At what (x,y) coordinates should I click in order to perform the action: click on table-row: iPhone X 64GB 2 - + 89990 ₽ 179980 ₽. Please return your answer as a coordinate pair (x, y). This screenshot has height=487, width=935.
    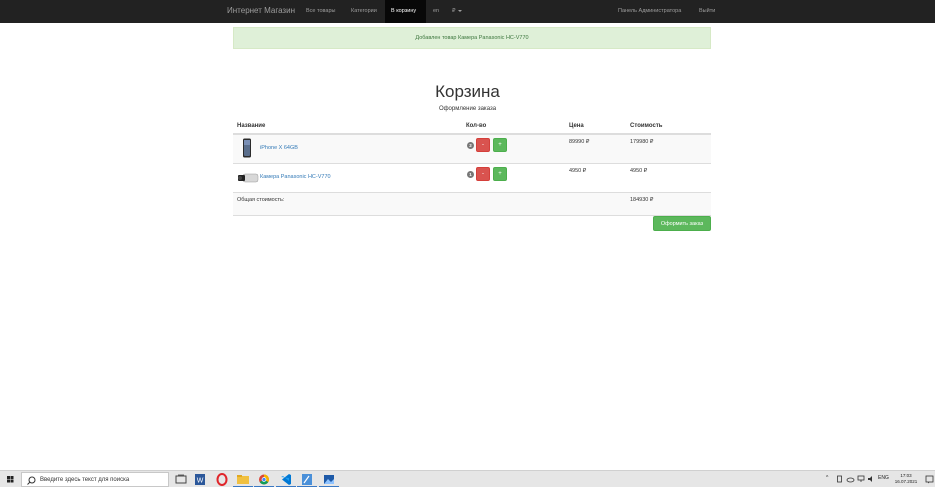
    Looking at the image, I should click on (472, 149).